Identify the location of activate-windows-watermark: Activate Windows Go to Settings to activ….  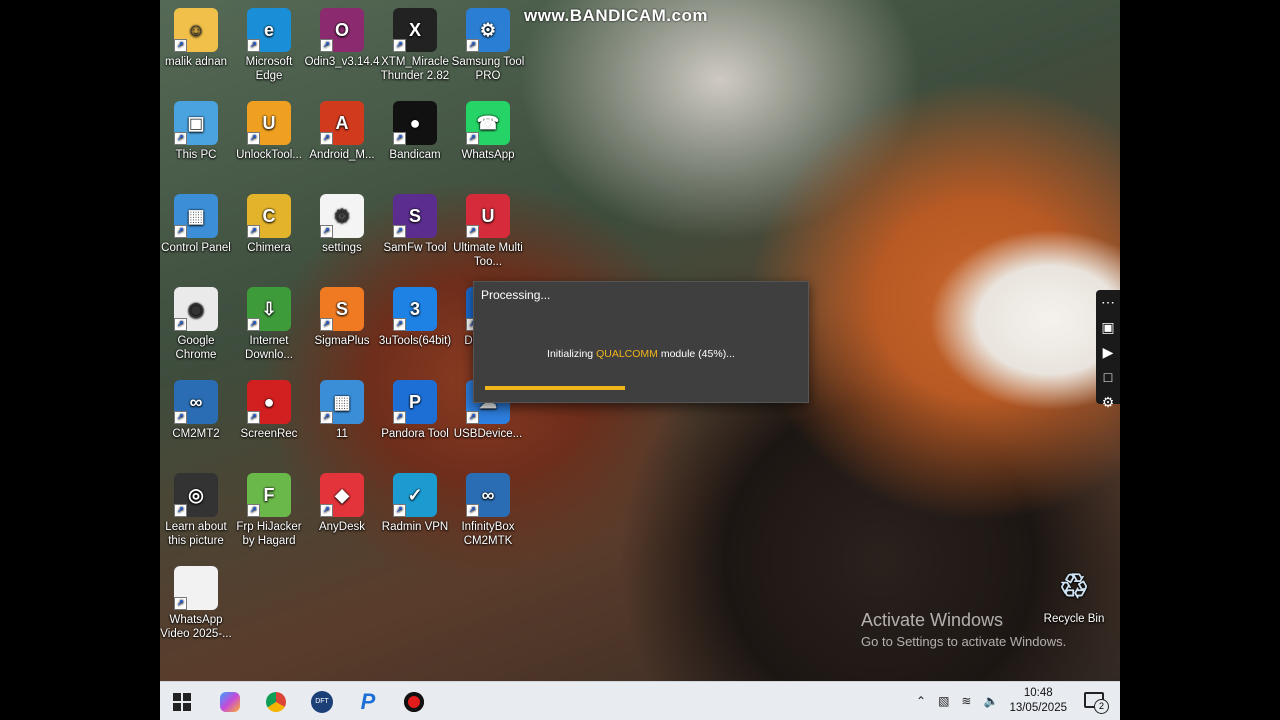
(963, 629).